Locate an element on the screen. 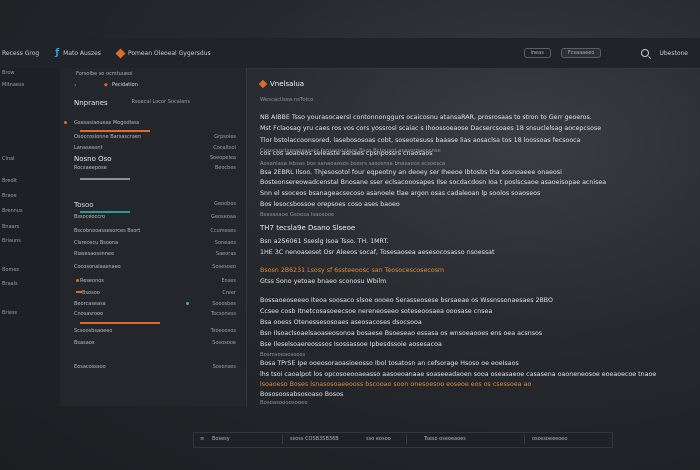 This screenshot has height=470, width=700. status-segment: sso eosoo is located at coordinates (378, 439).